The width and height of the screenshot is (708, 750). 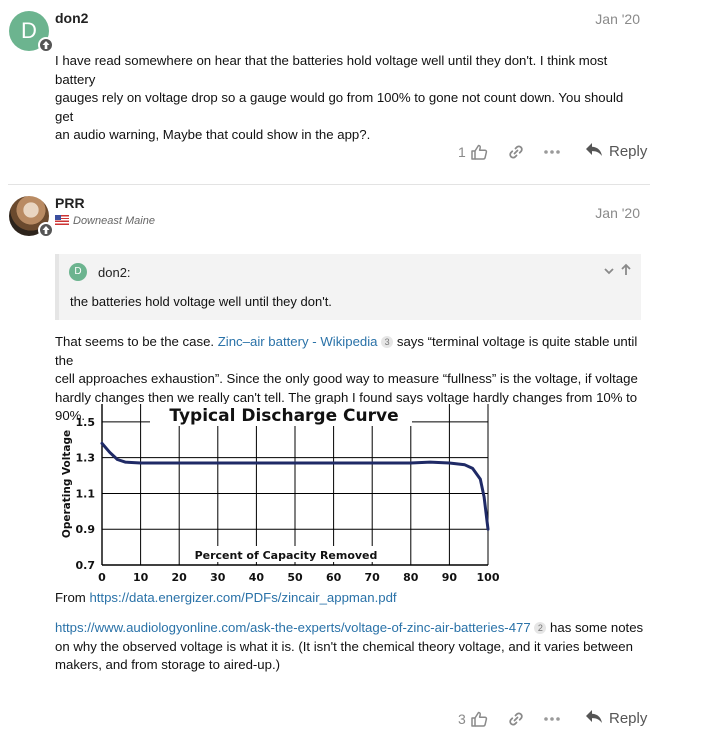 I want to click on user-flair: Downeast Maine, so click(x=105, y=221).